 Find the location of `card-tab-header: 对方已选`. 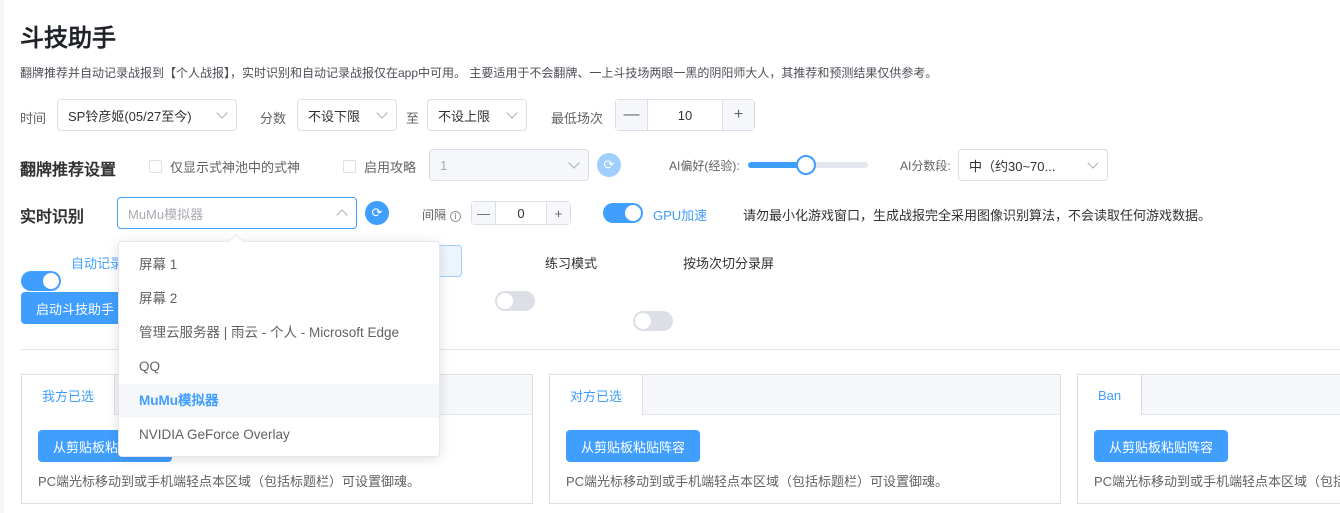

card-tab-header: 对方已选 is located at coordinates (805, 395).